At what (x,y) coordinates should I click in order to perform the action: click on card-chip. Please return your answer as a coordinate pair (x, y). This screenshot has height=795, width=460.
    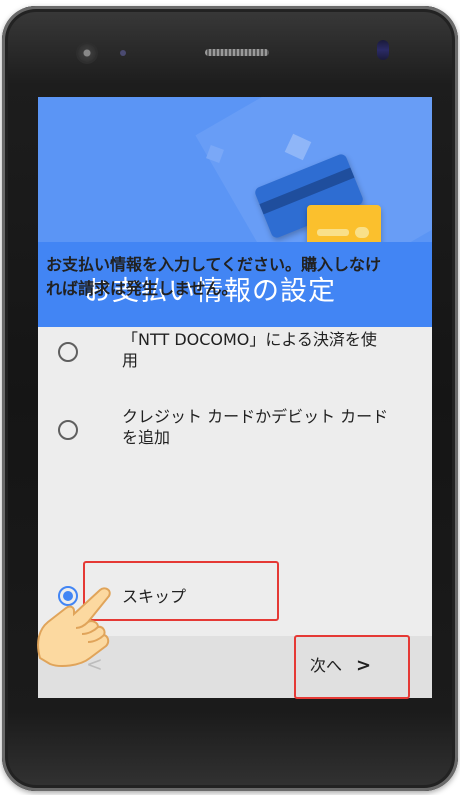
    Looking at the image, I should click on (362, 232).